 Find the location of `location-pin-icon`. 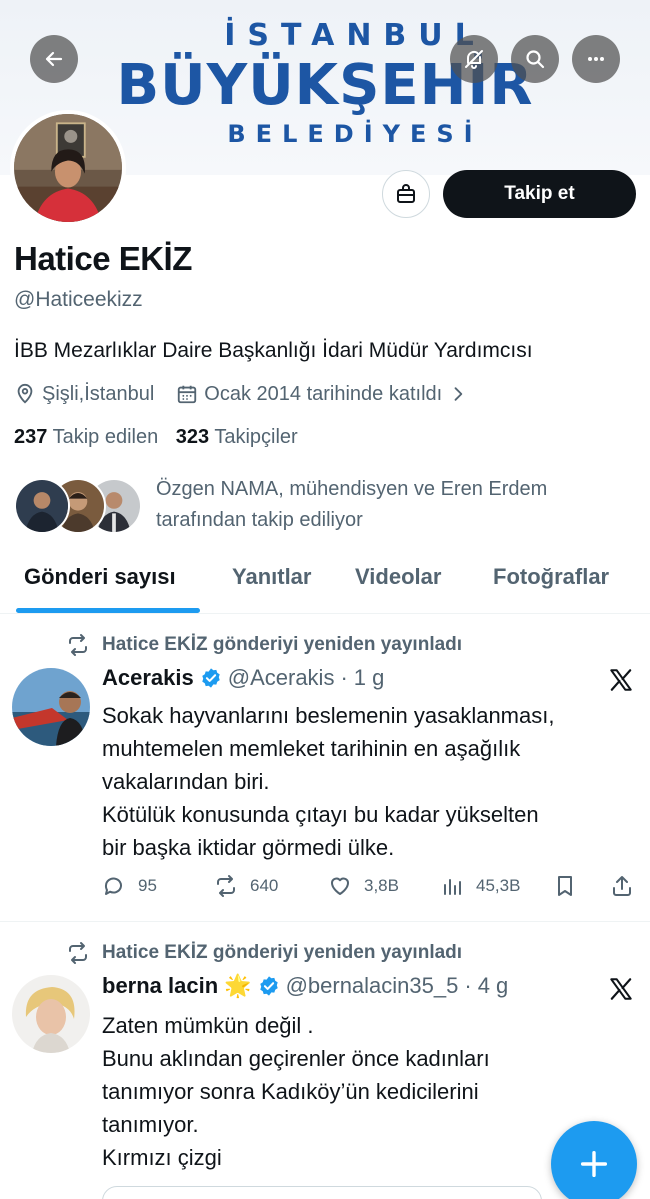

location-pin-icon is located at coordinates (25, 393).